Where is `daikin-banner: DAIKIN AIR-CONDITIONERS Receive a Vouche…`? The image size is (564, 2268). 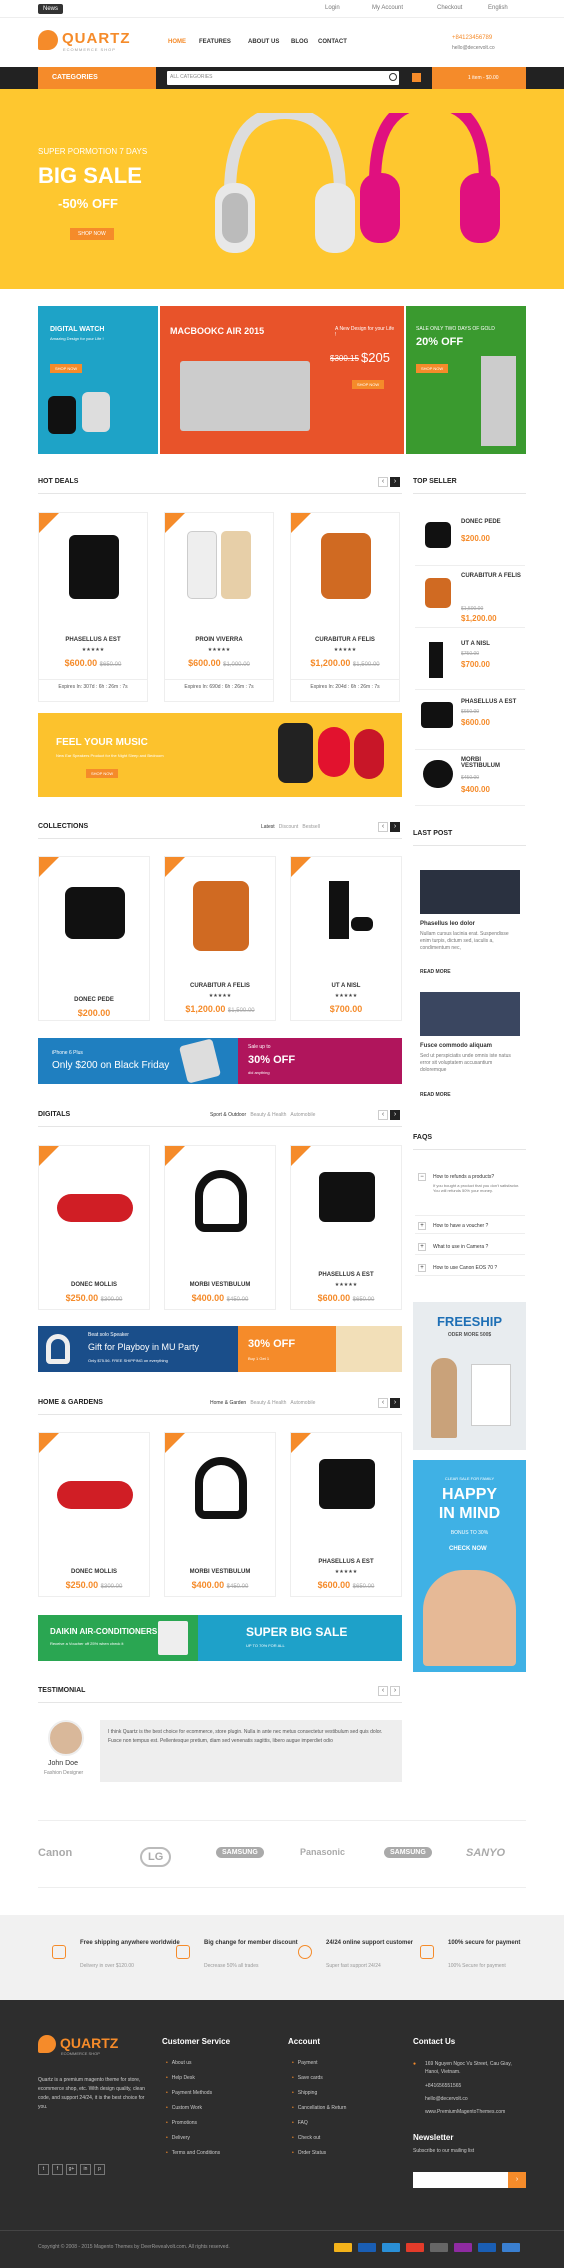 daikin-banner: DAIKIN AIR-CONDITIONERS Receive a Vouche… is located at coordinates (220, 1638).